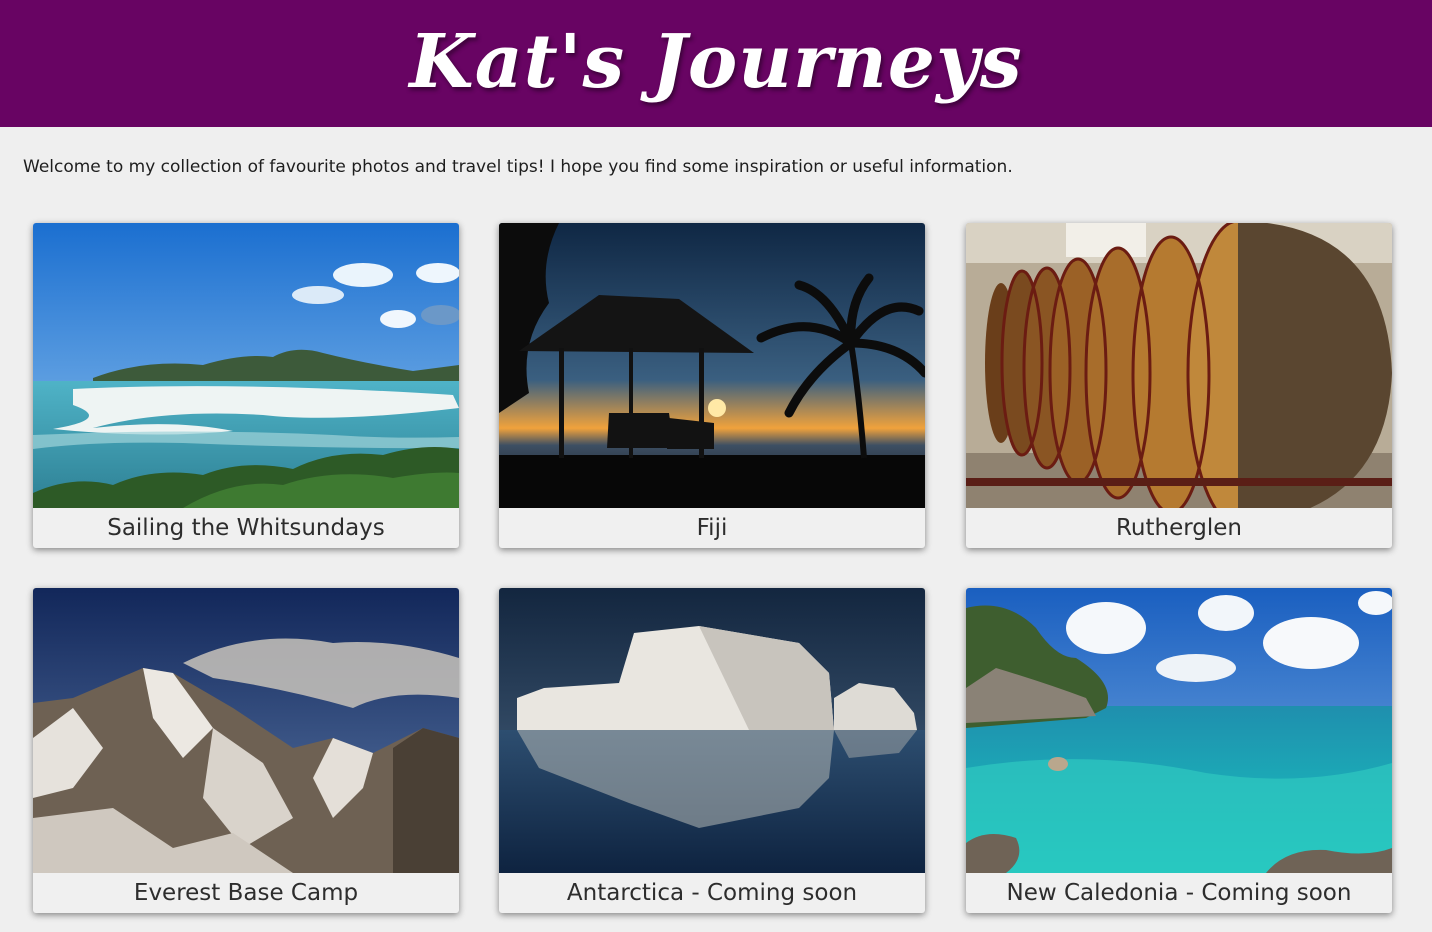  I want to click on journey-card-whitsundays: Sailing the Whitsundays, so click(246, 385).